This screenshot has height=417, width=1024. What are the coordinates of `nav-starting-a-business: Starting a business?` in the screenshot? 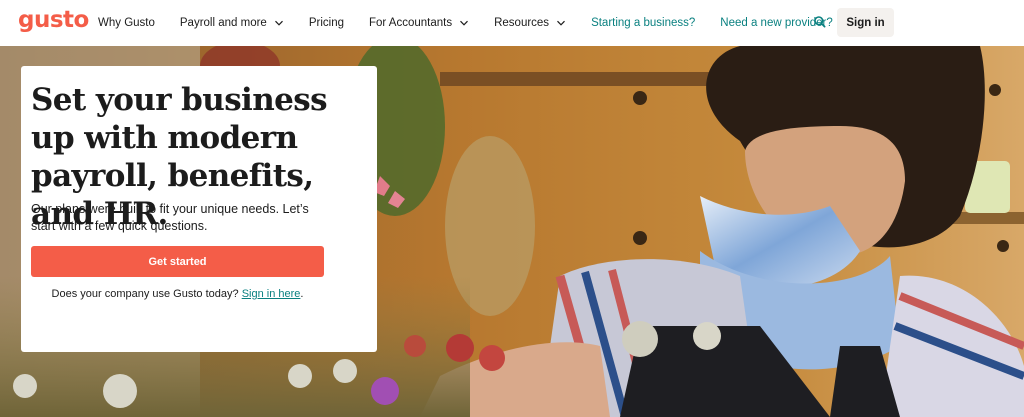 It's located at (643, 23).